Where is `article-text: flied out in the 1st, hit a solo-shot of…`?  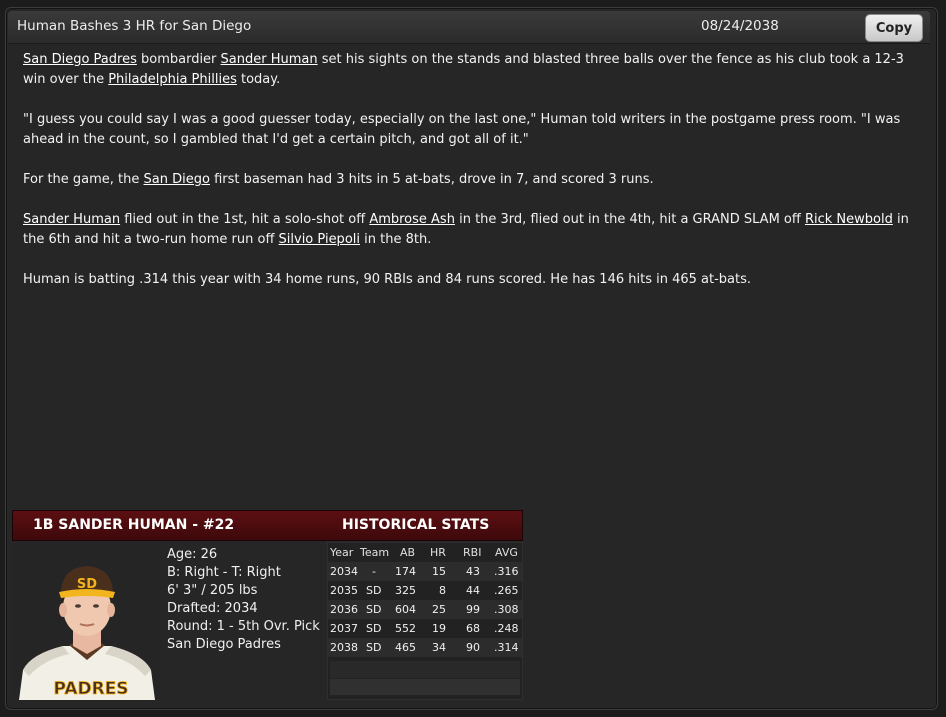 article-text: flied out in the 1st, hit a solo-shot of… is located at coordinates (245, 219).